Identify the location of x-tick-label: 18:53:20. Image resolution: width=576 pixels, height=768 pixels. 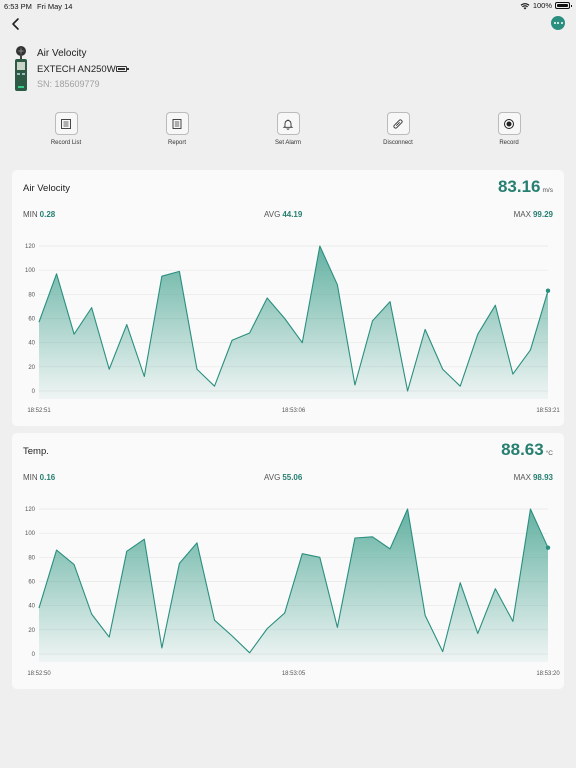
(548, 674).